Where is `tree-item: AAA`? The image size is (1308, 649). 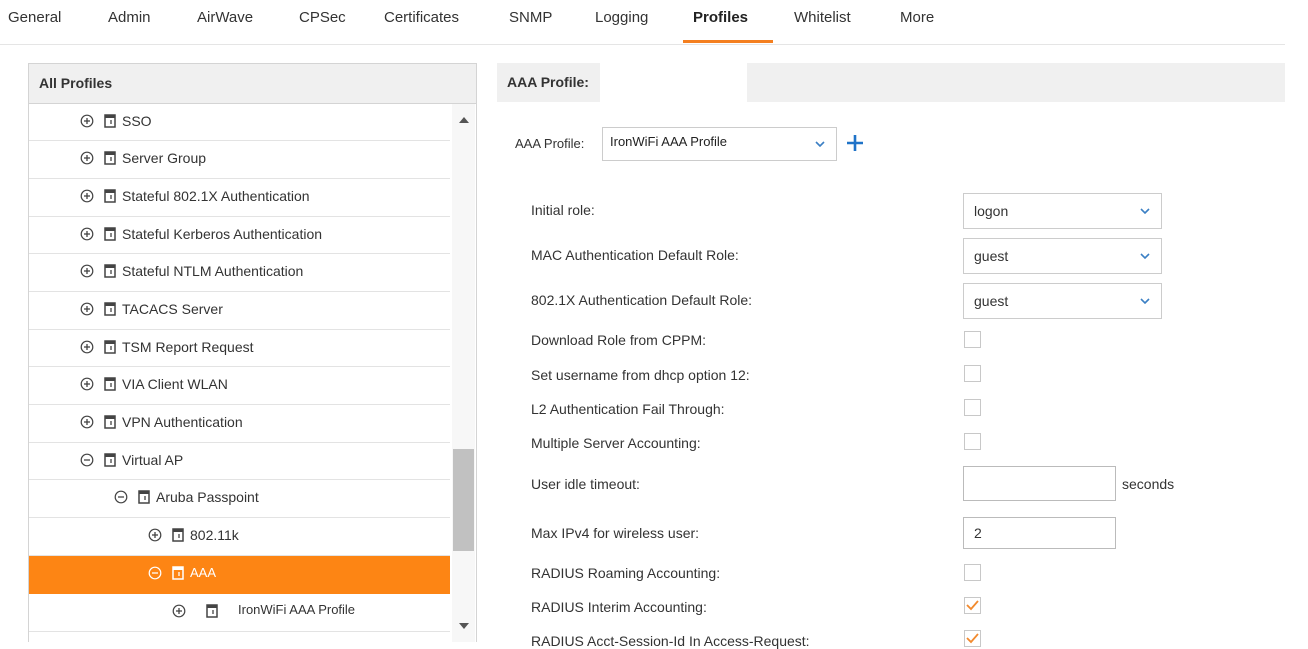
tree-item: AAA is located at coordinates (239, 575).